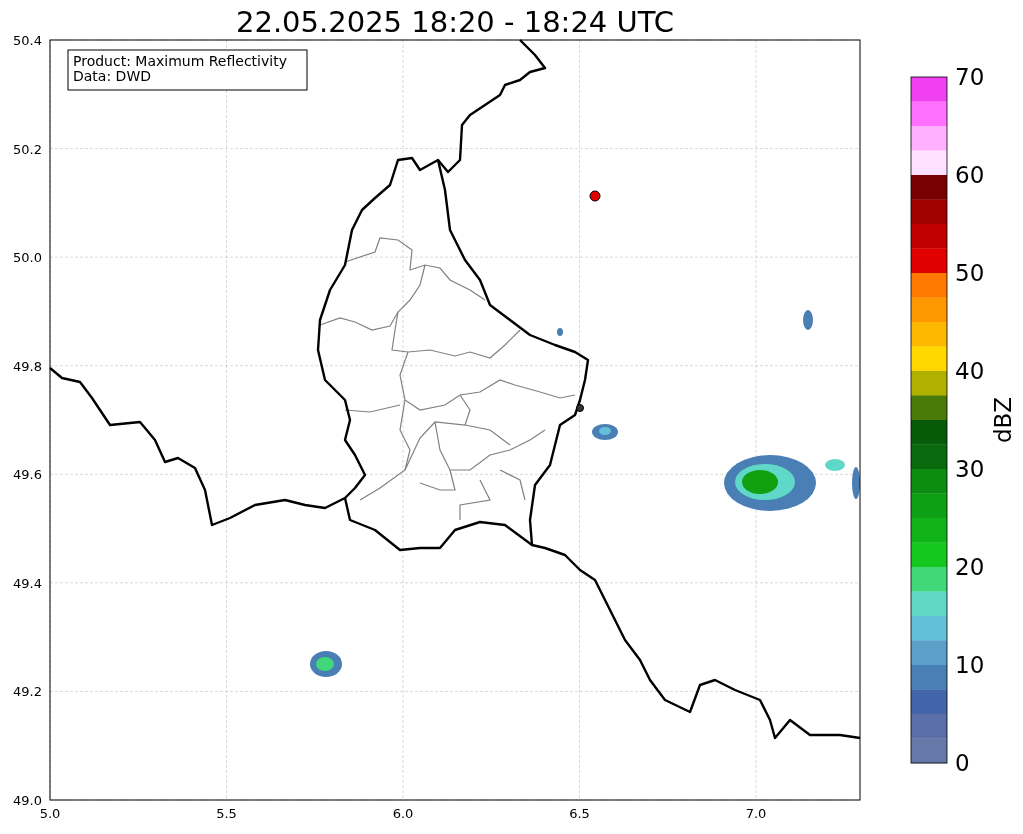  Describe the element at coordinates (970, 175) in the screenshot. I see `colorbar-tick-label: 60` at that location.